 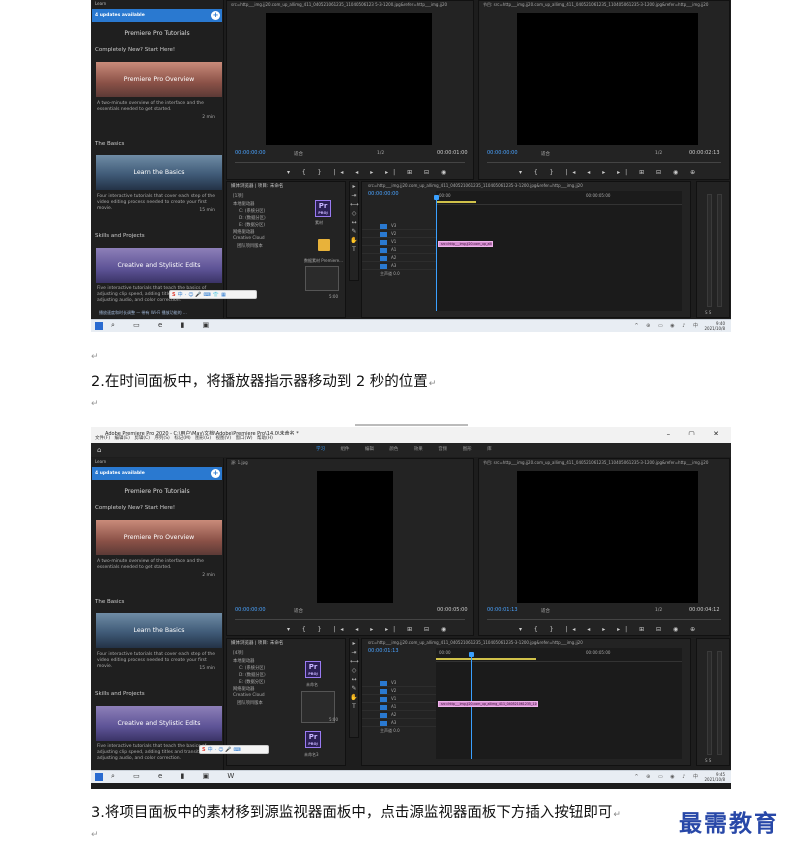 I want to click on taskbar-clock: 9:40 2021/10/8, so click(x=714, y=326).